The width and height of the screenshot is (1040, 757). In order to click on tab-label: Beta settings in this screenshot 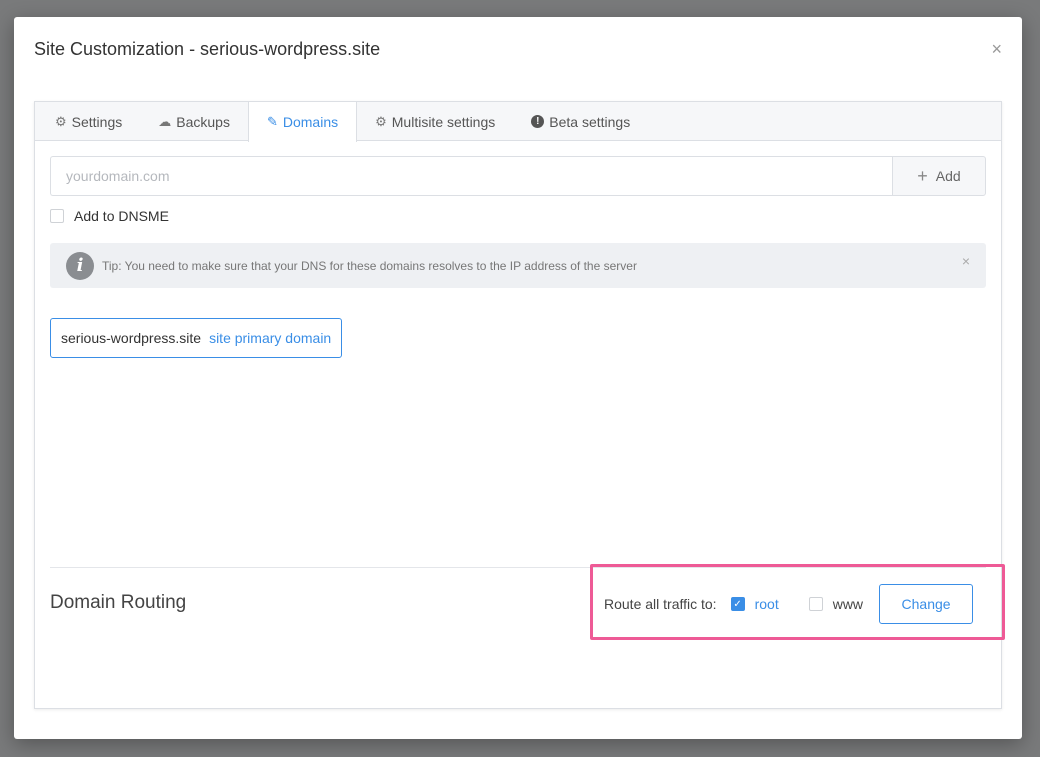, I will do `click(590, 121)`.